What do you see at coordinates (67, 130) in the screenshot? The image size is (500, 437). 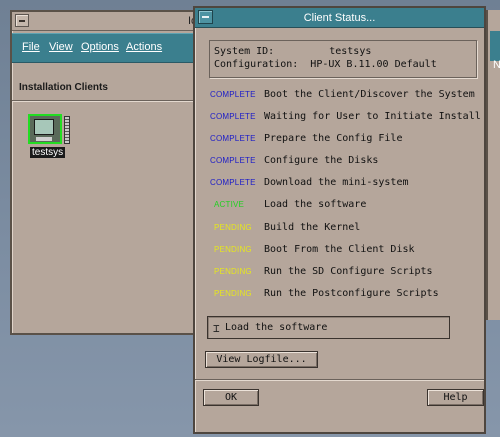 I see `tower-icon` at bounding box center [67, 130].